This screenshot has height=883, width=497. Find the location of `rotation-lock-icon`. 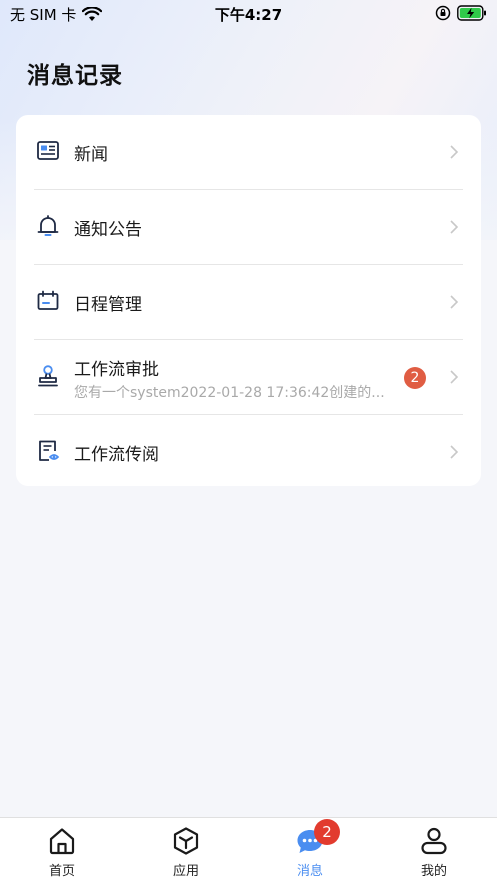

rotation-lock-icon is located at coordinates (443, 13).